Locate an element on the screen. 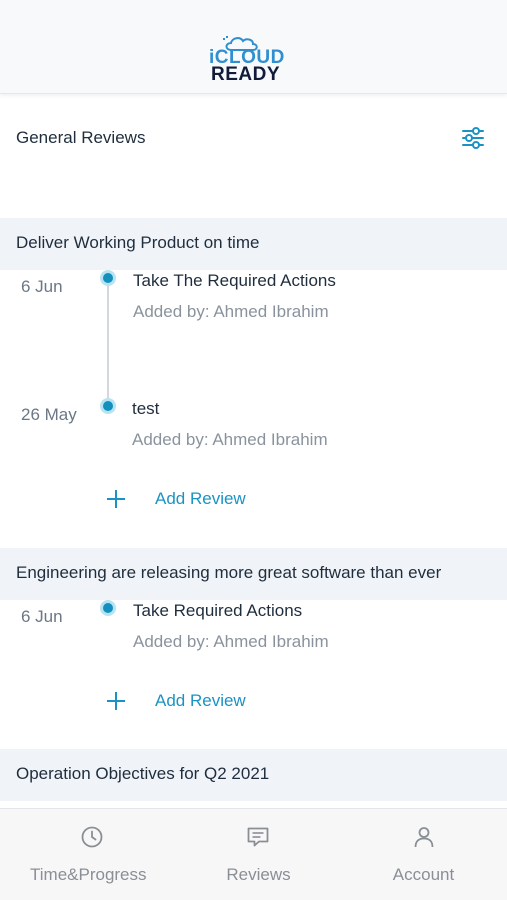  person-icon is located at coordinates (424, 837).